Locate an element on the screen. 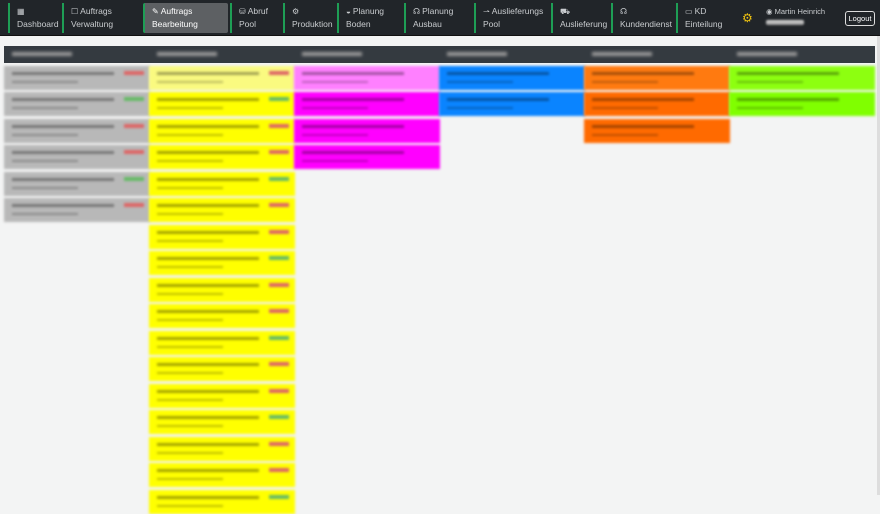  nav-item-dashboard: ▦ Dashboard is located at coordinates (33, 18).